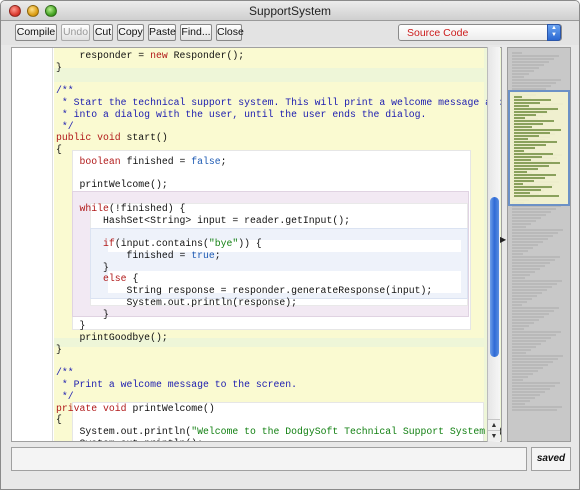 The width and height of the screenshot is (580, 490). What do you see at coordinates (503, 239) in the screenshot?
I see `collapse-triangle-icon: ▶` at bounding box center [503, 239].